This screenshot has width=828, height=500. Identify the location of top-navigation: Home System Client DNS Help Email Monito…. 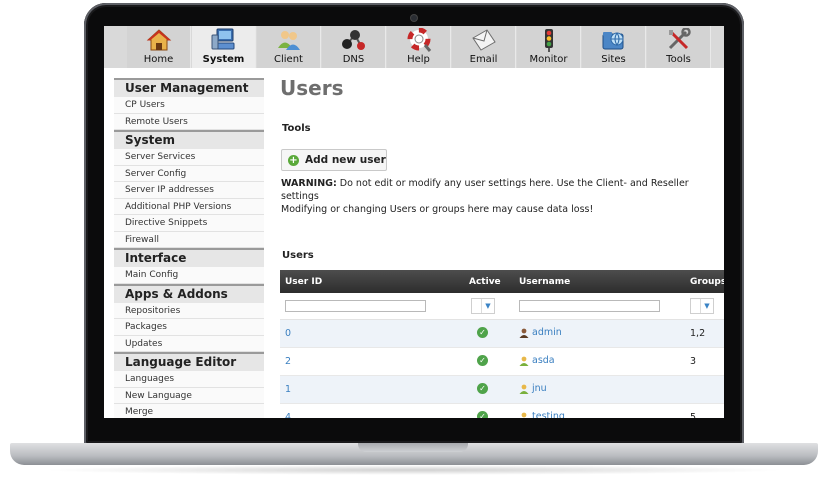
(414, 47).